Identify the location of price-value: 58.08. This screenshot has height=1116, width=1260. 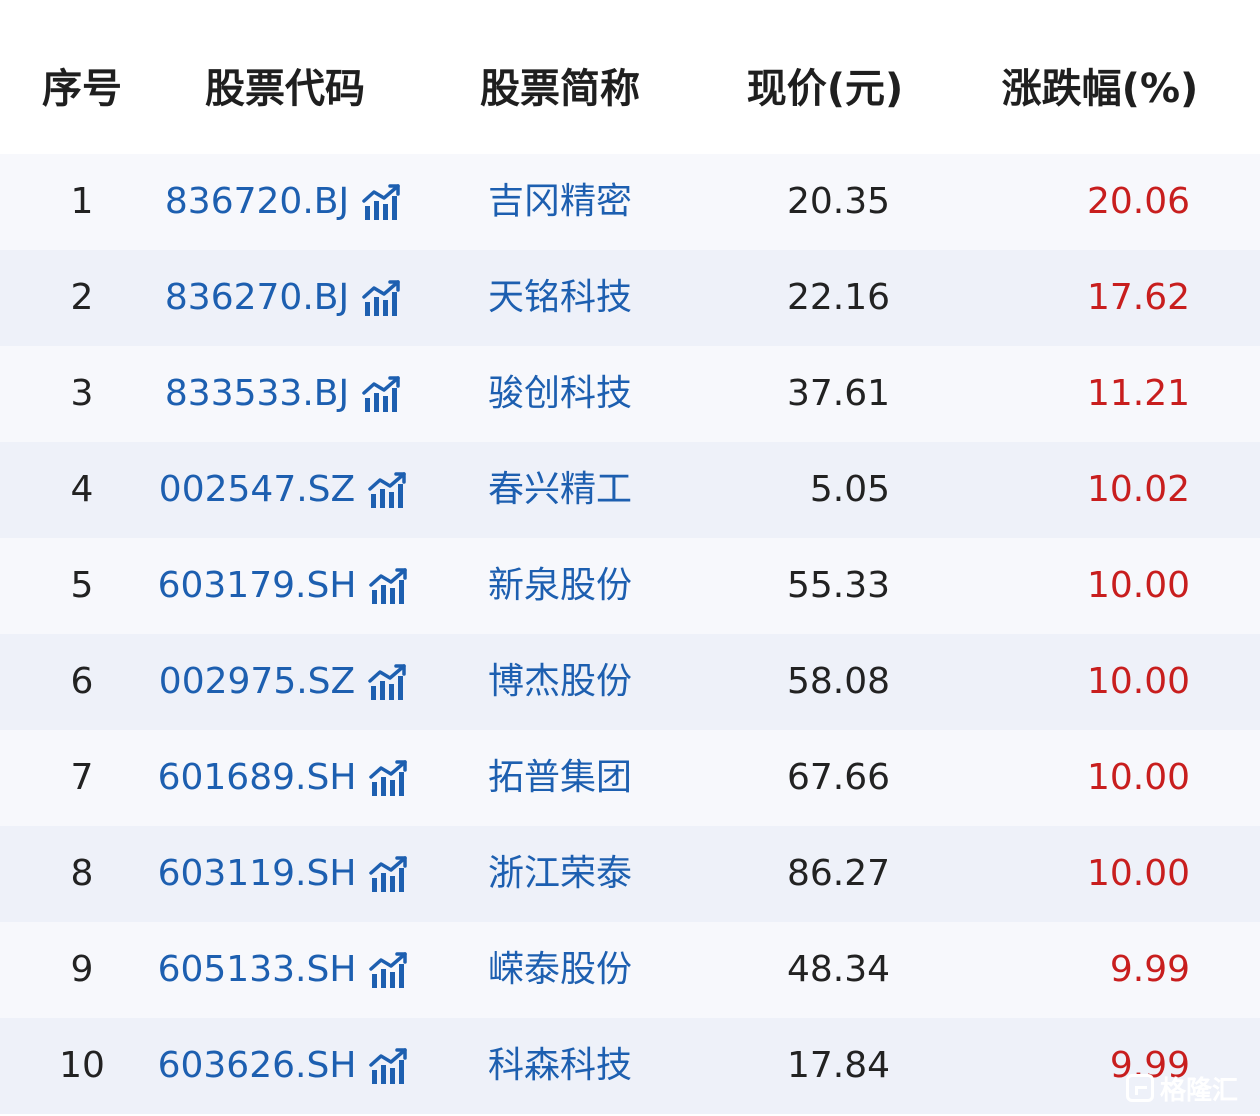
(838, 681).